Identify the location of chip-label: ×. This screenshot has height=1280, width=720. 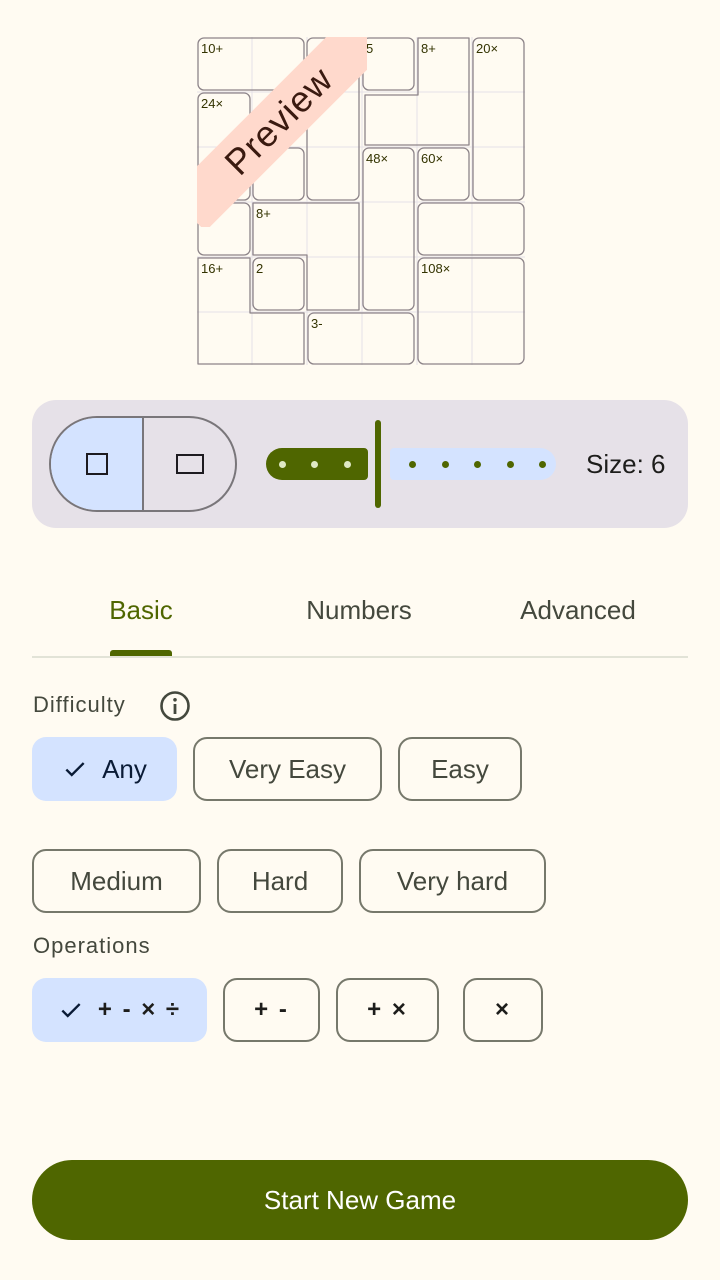
(502, 1009).